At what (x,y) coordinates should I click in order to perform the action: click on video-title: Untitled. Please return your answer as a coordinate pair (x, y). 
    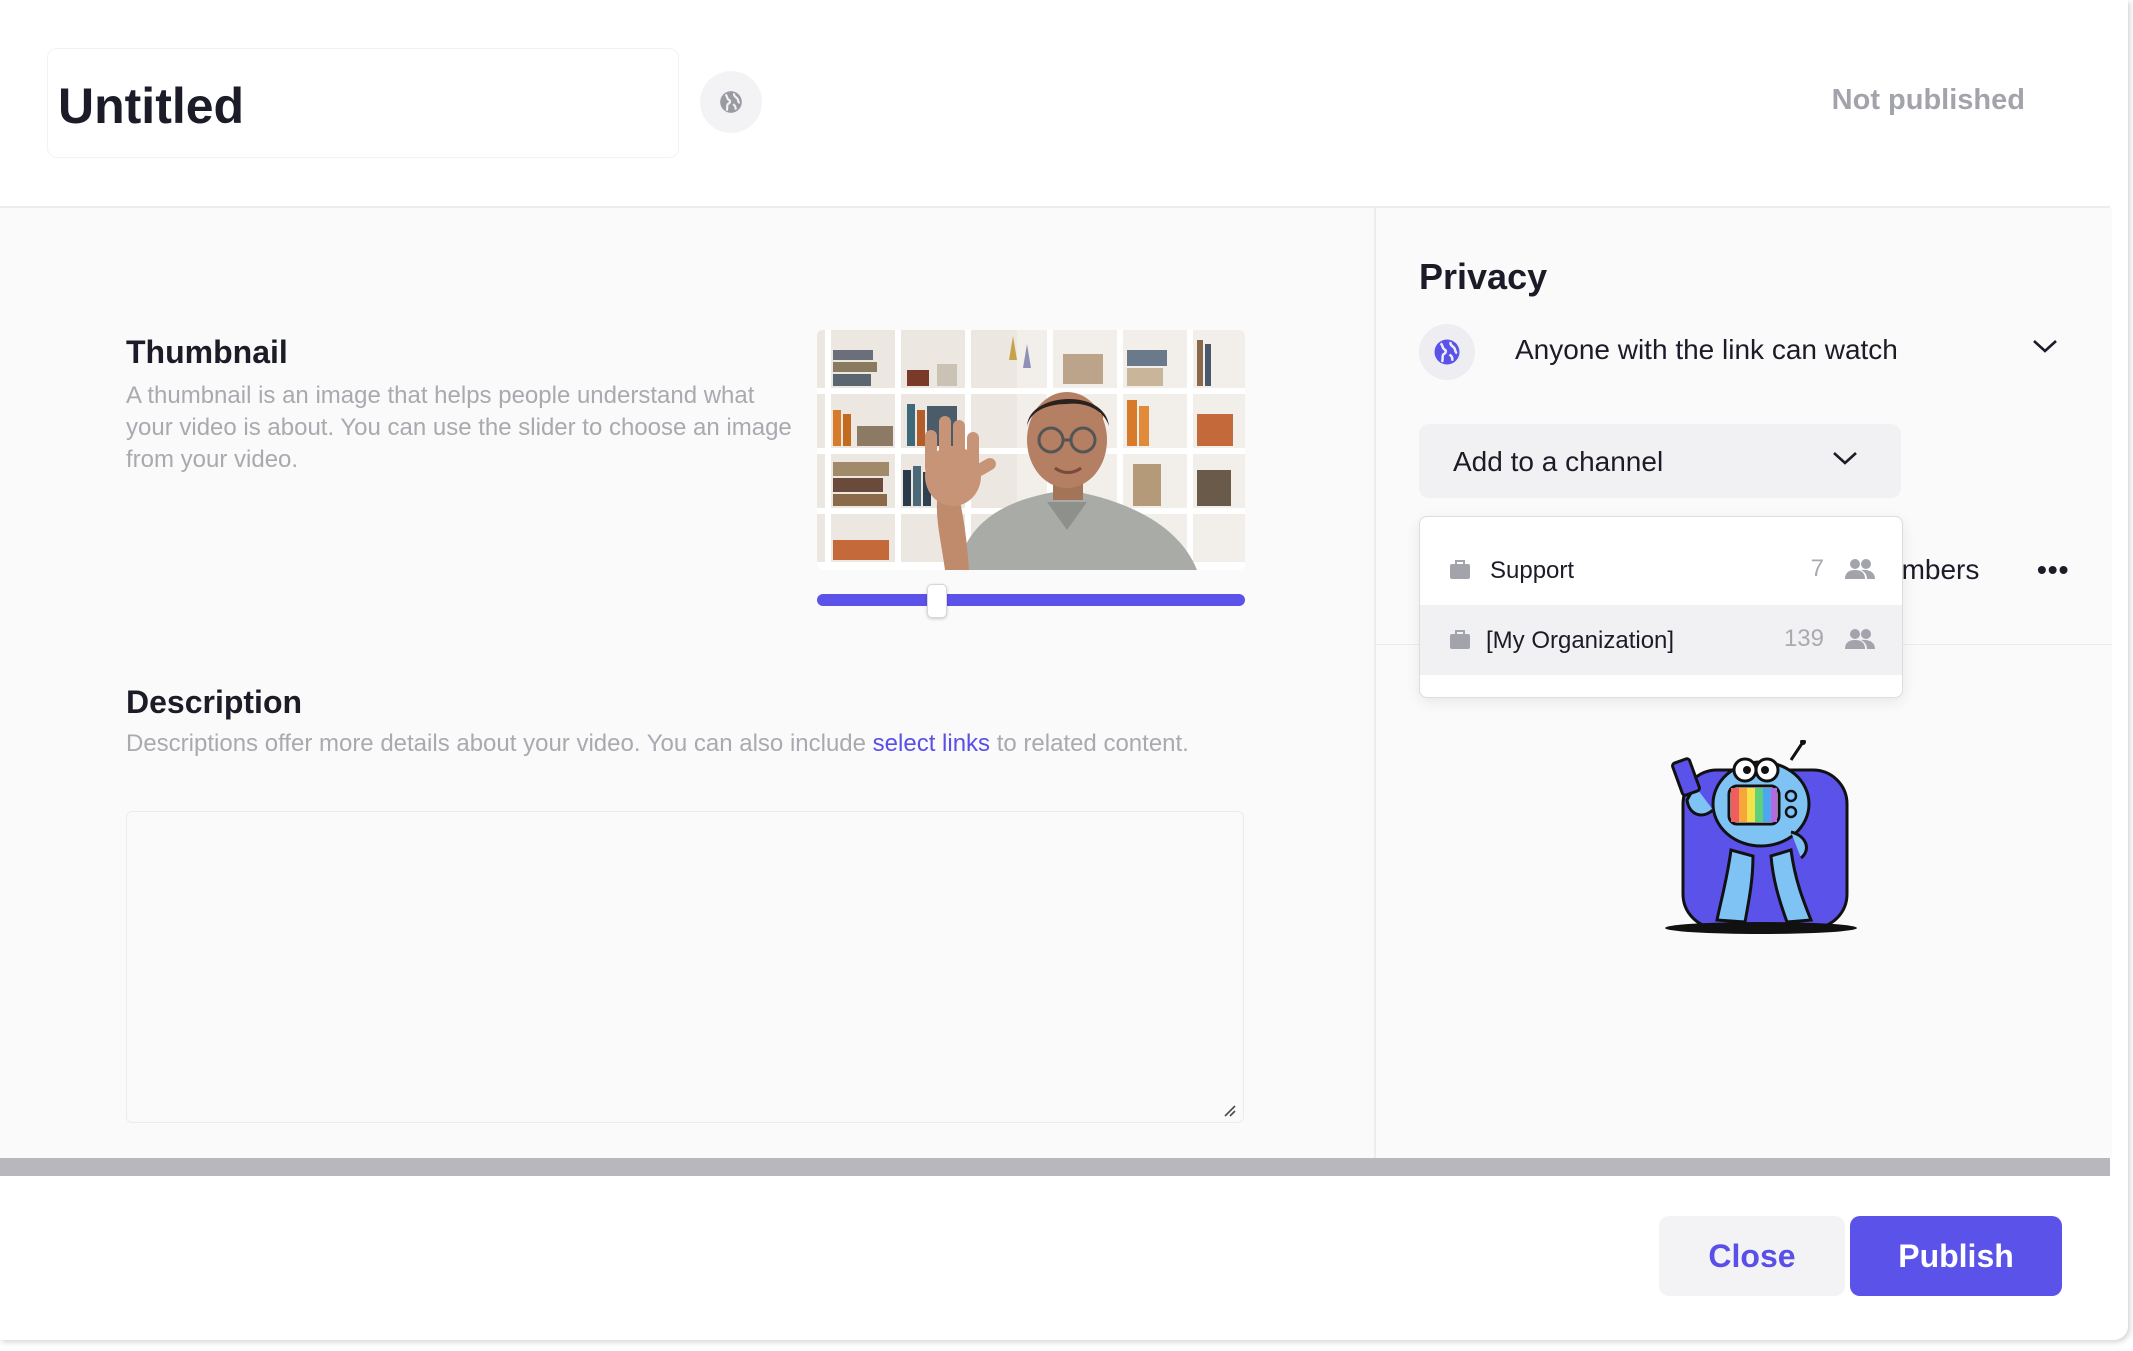
    Looking at the image, I should click on (151, 106).